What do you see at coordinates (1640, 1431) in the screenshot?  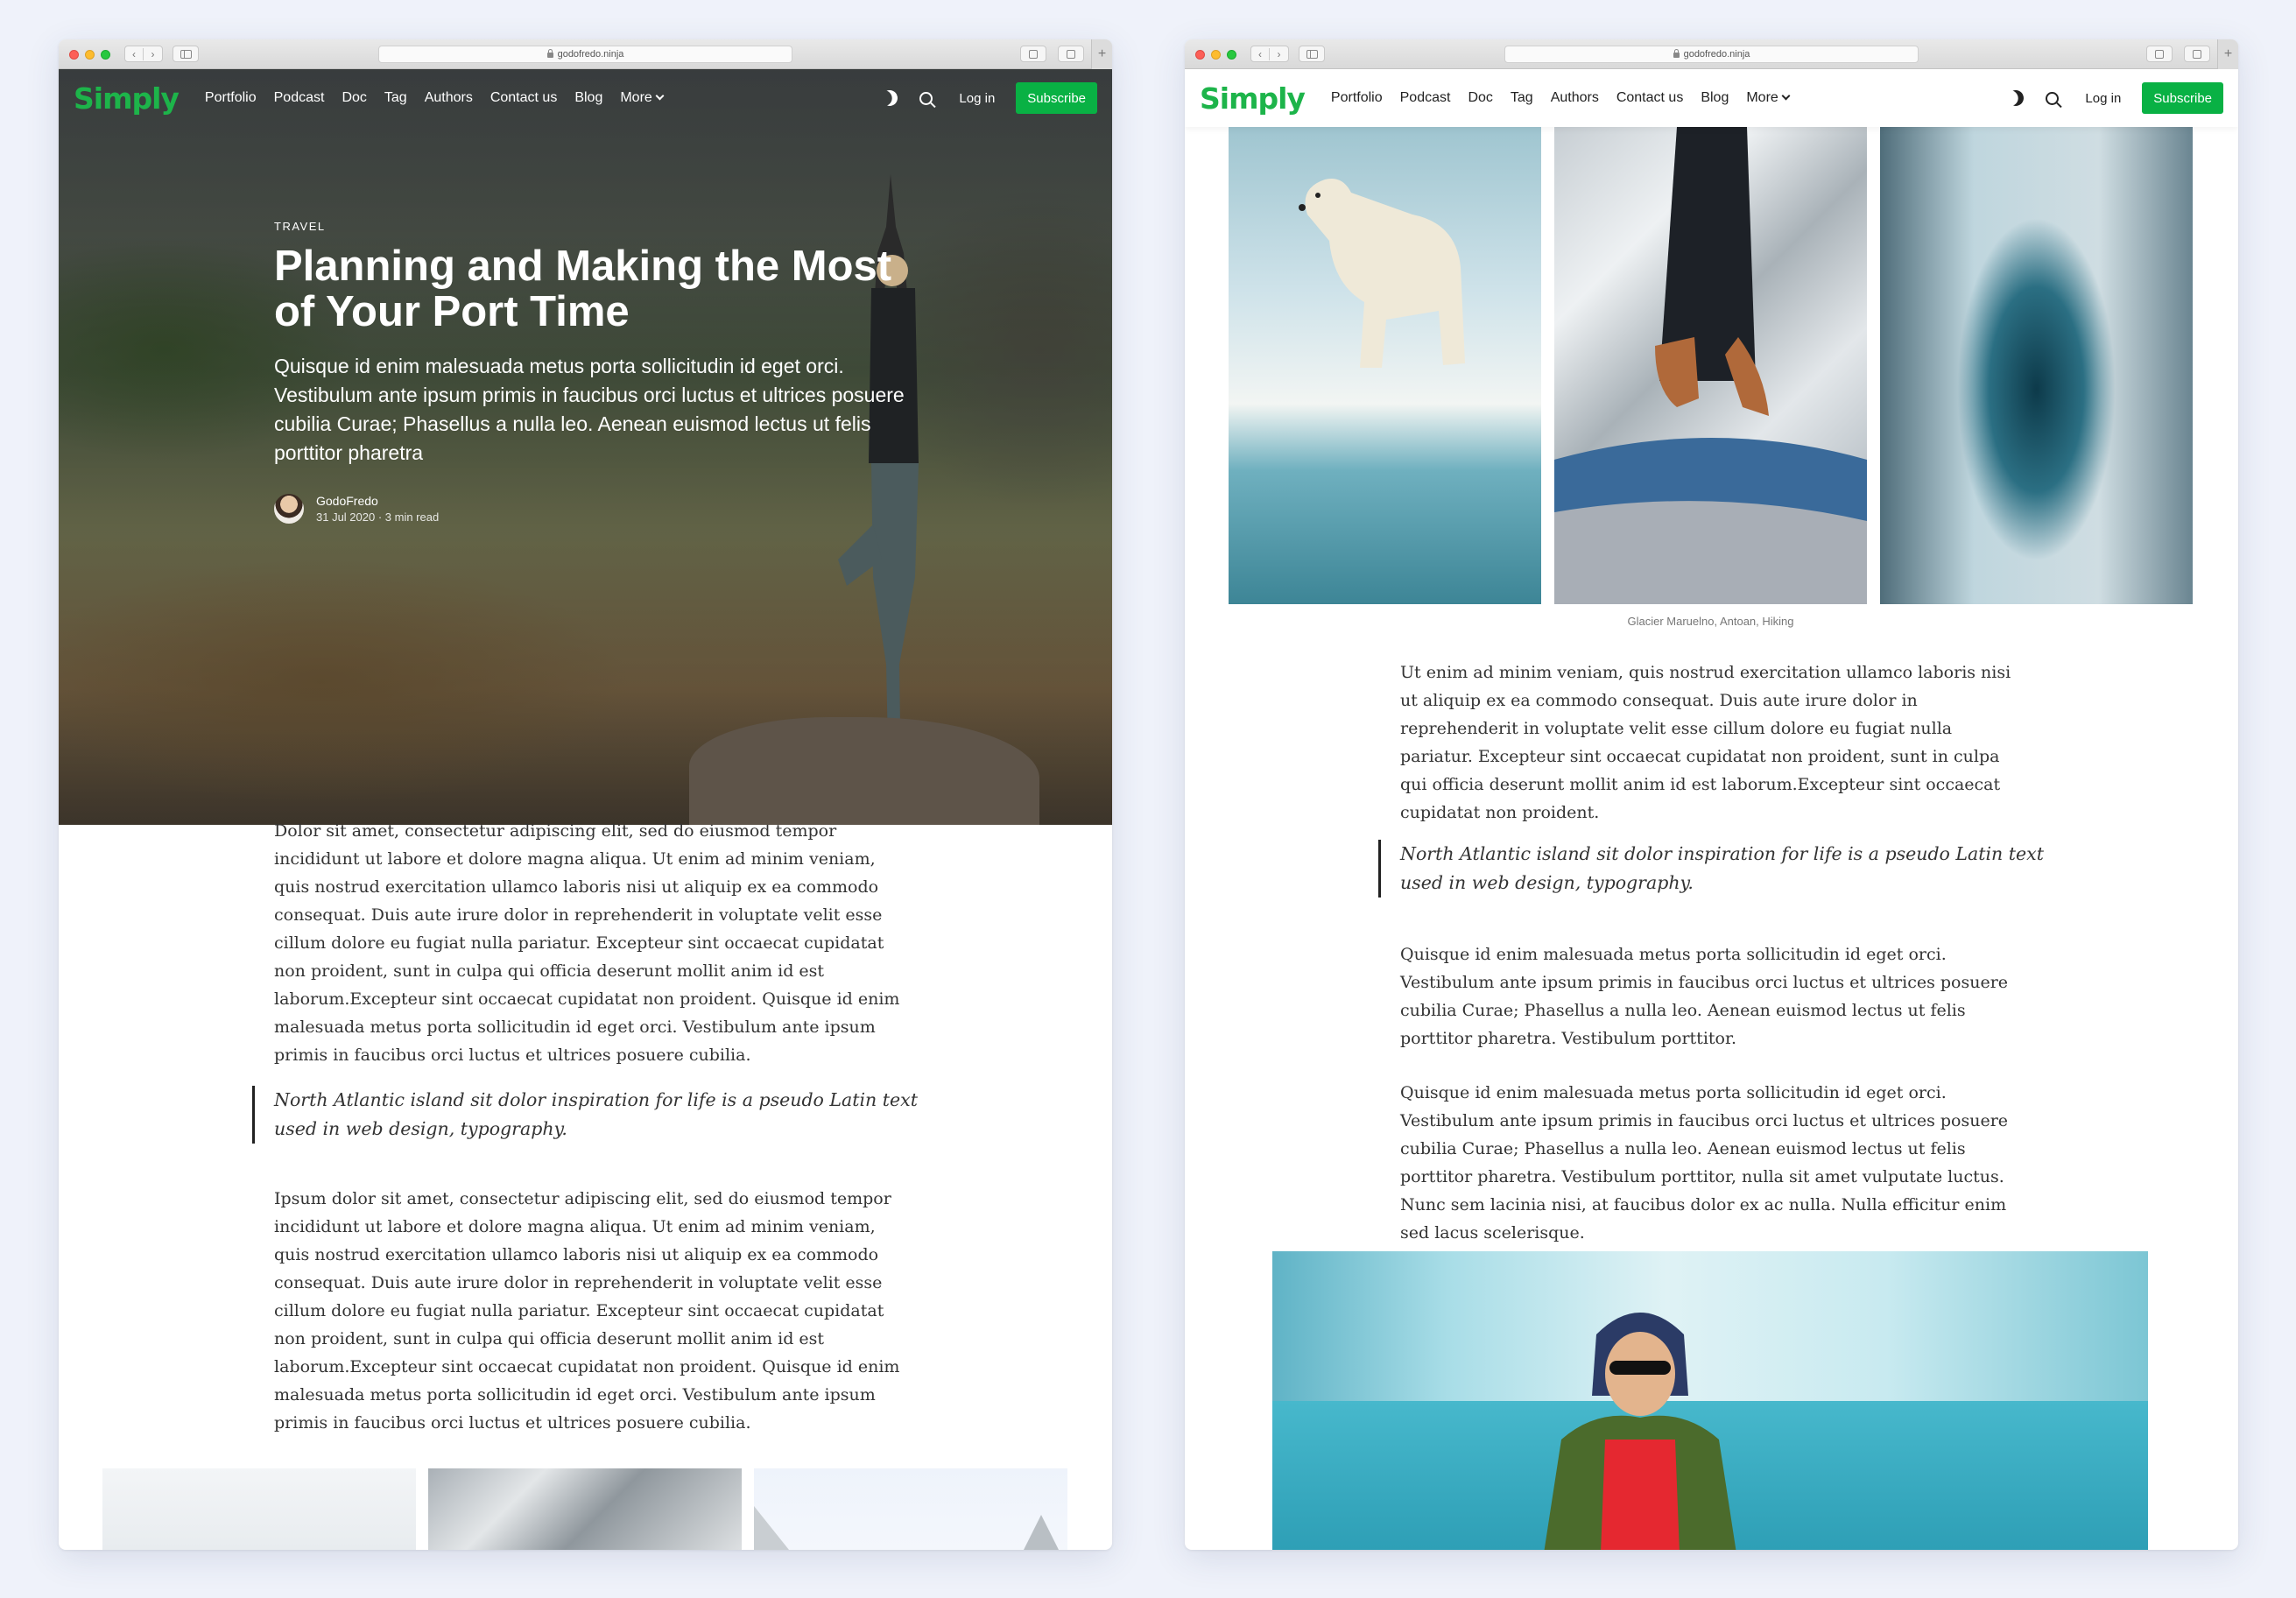 I see `kayaker-figure` at bounding box center [1640, 1431].